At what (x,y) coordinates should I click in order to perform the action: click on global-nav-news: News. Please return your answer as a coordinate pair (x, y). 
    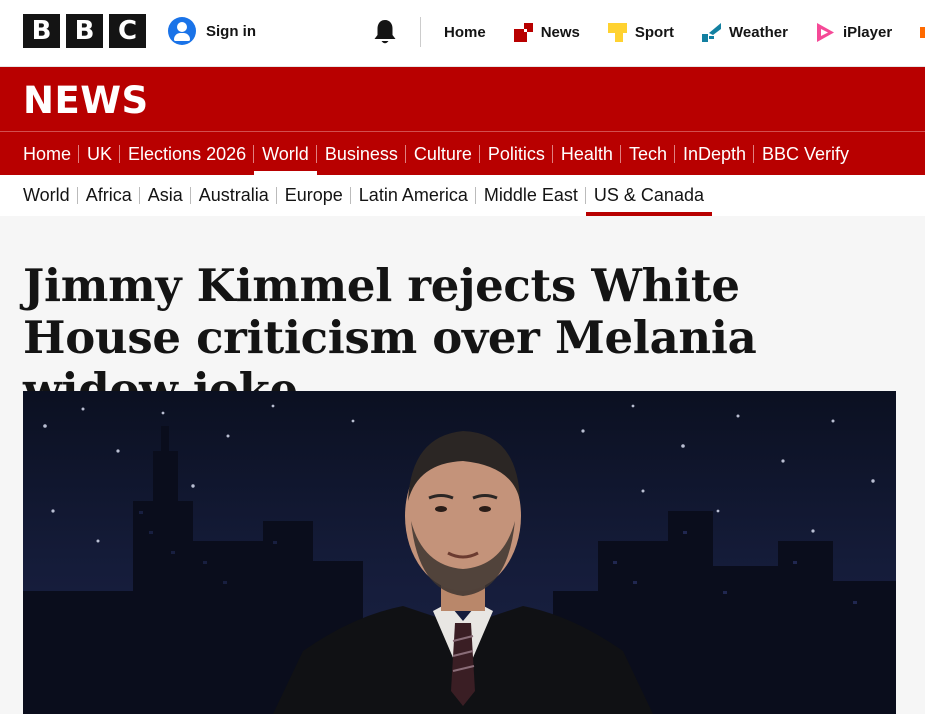
    Looking at the image, I should click on (546, 32).